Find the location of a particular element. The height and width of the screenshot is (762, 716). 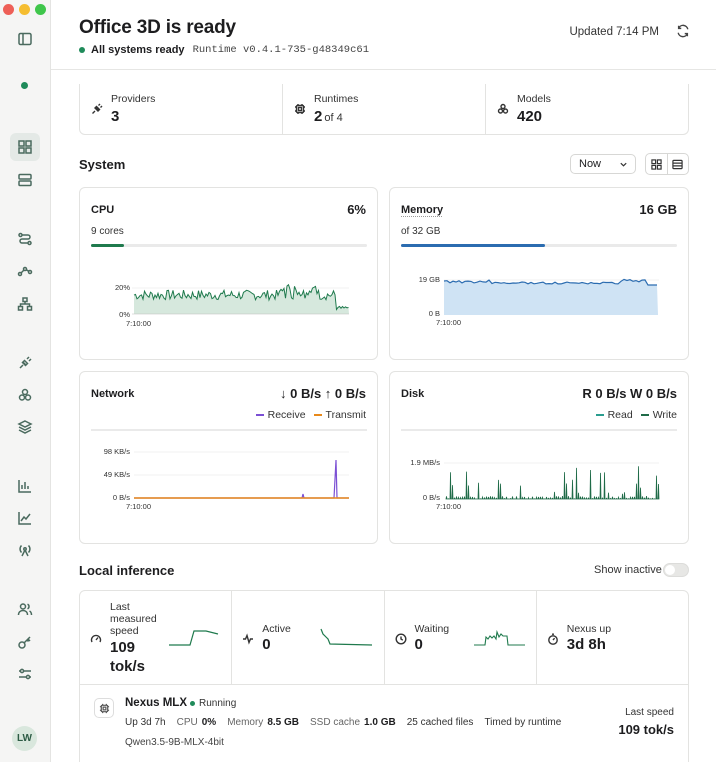

runtime-ssd-cache: SSD cache 1.0 GB is located at coordinates (353, 722).